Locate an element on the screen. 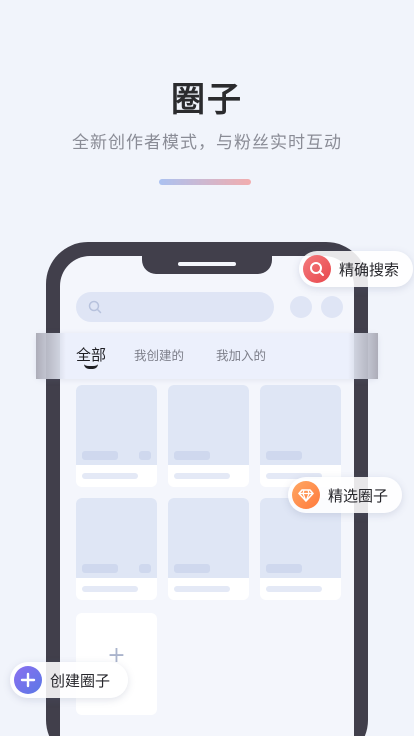  tab-bar: 全部 我创建的 我加入的 is located at coordinates (207, 356).